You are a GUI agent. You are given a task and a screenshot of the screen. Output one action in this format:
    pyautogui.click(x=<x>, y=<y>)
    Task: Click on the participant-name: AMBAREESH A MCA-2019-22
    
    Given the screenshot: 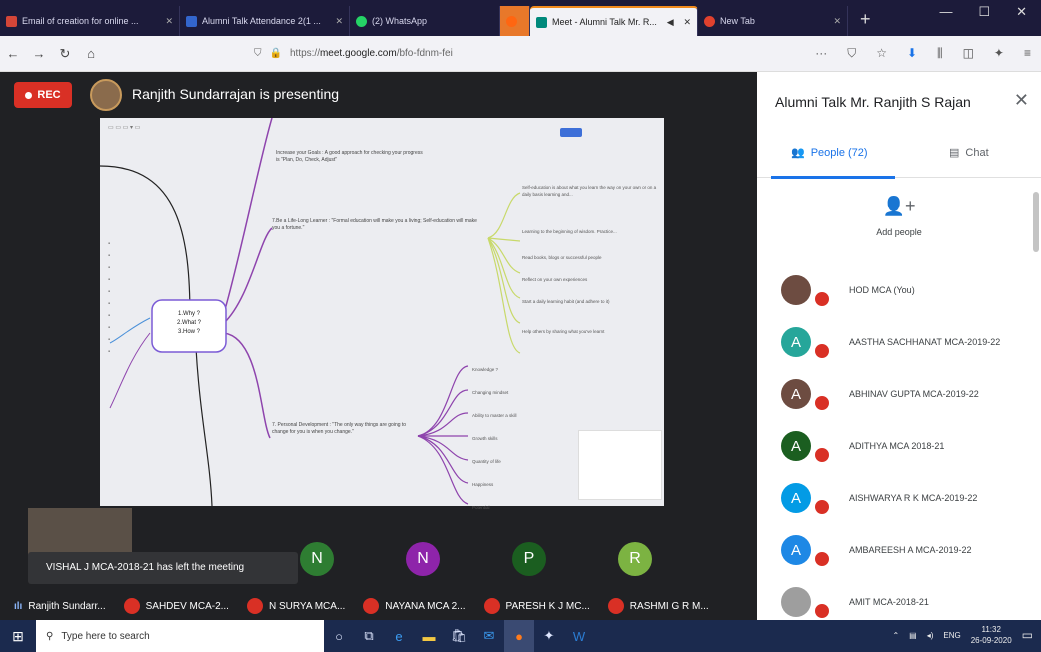 What is the action you would take?
    pyautogui.click(x=910, y=550)
    